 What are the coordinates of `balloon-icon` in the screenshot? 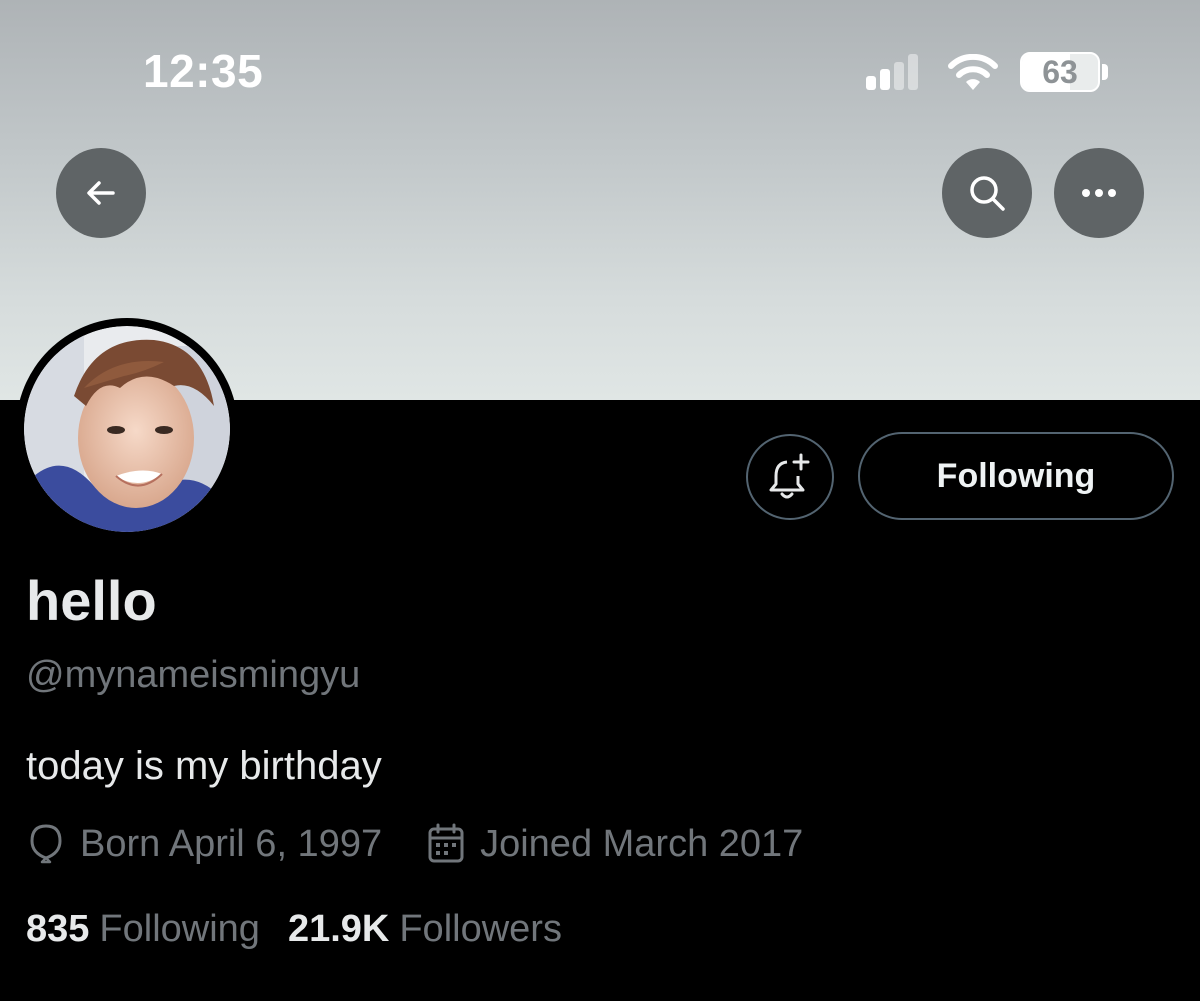 It's located at (46, 844).